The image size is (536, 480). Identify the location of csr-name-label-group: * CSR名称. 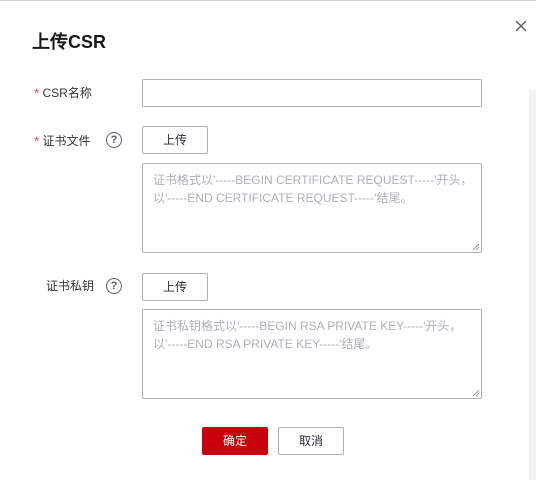
(63, 92).